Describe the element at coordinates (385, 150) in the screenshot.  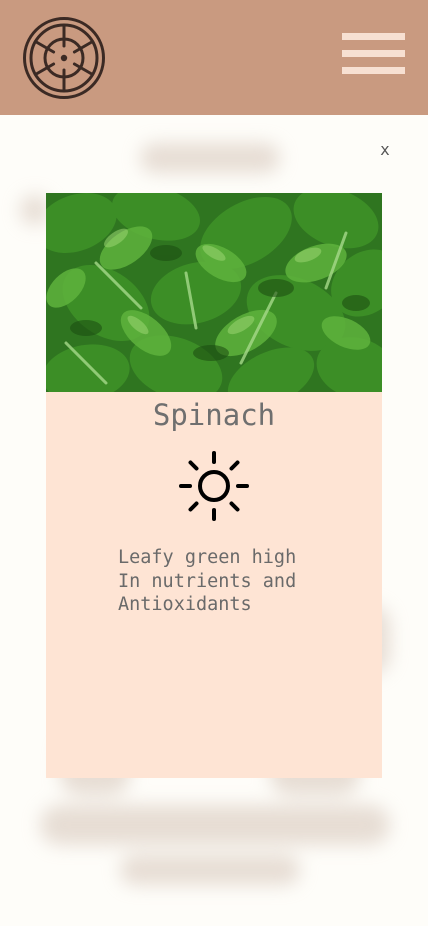
I see `close-button: x` at that location.